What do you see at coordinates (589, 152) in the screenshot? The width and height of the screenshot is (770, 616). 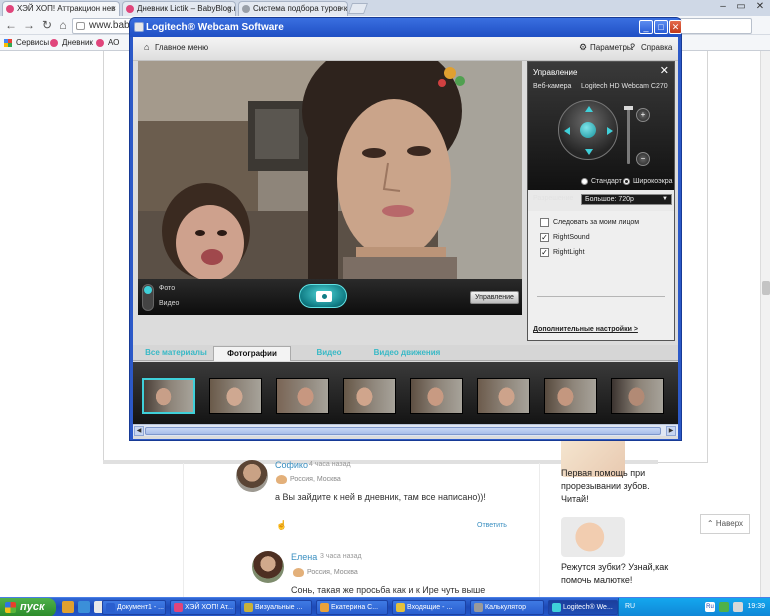 I see `arrow-down-icon` at bounding box center [589, 152].